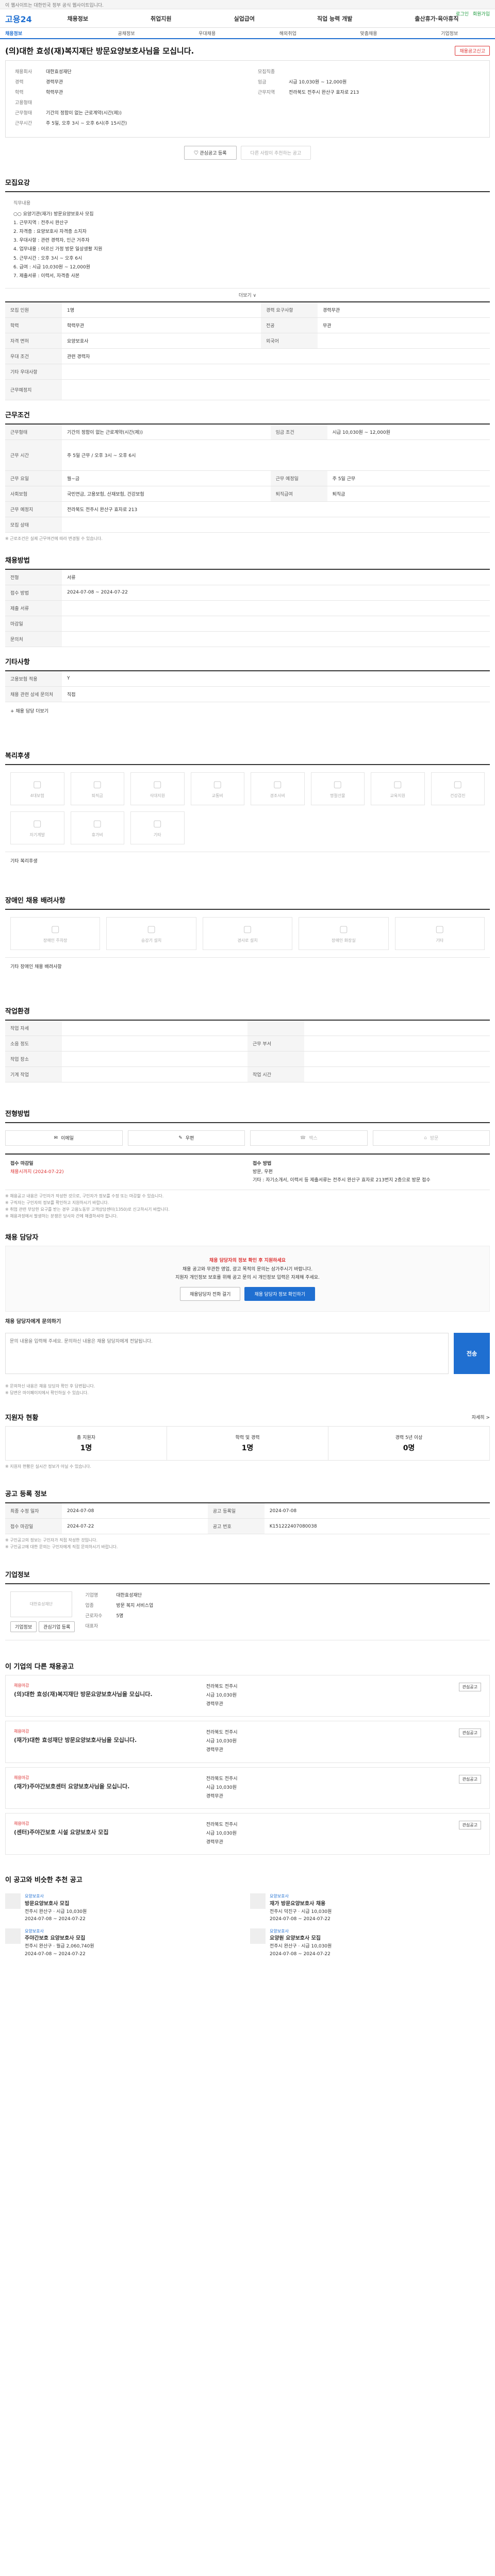 Image resolution: width=495 pixels, height=2576 pixels. Describe the element at coordinates (247, 1028) in the screenshot. I see `table-row: 작업 자세` at that location.